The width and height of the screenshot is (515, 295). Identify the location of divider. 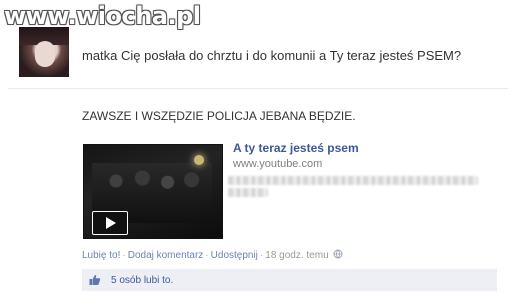
(258, 88).